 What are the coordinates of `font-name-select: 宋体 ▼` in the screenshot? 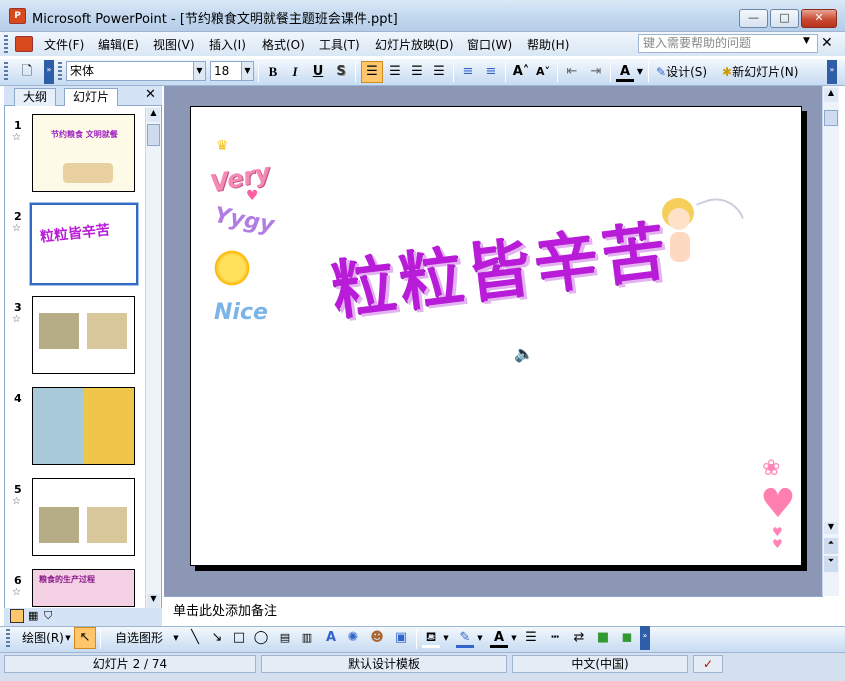 It's located at (136, 71).